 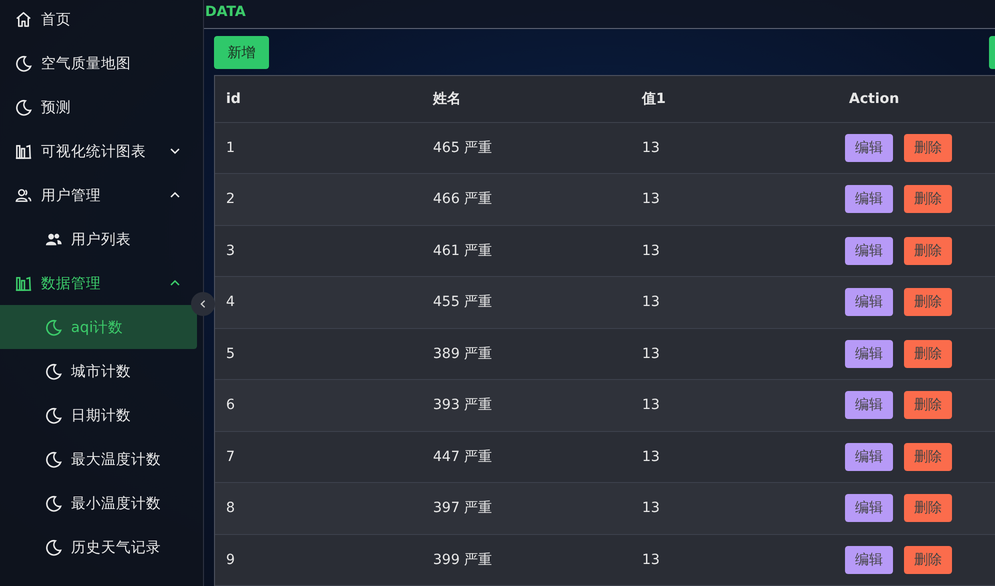 I want to click on home-icon, so click(x=23, y=19).